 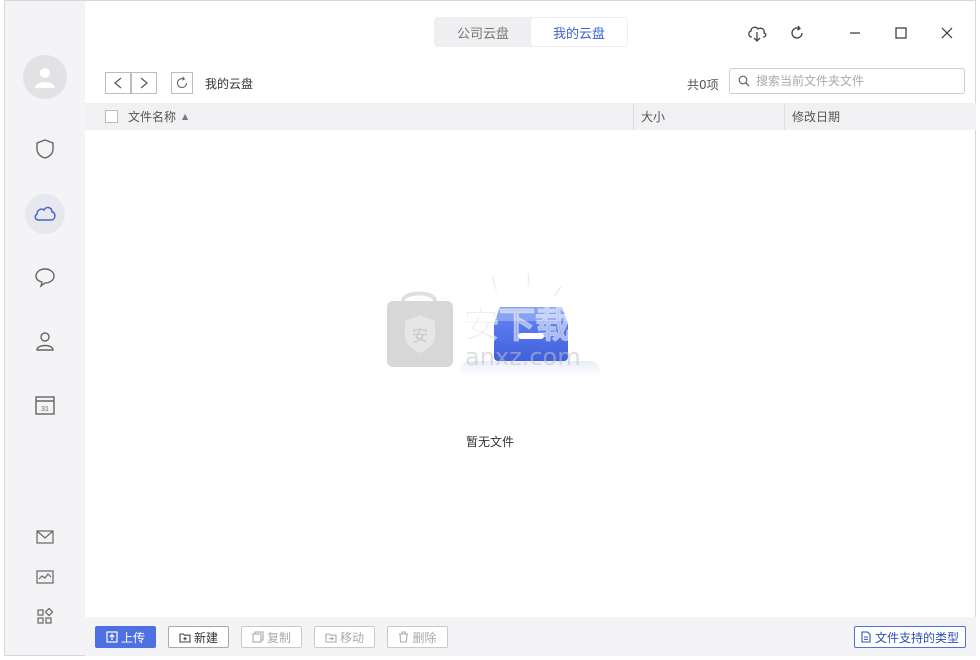 What do you see at coordinates (258, 637) in the screenshot?
I see `copy-icon` at bounding box center [258, 637].